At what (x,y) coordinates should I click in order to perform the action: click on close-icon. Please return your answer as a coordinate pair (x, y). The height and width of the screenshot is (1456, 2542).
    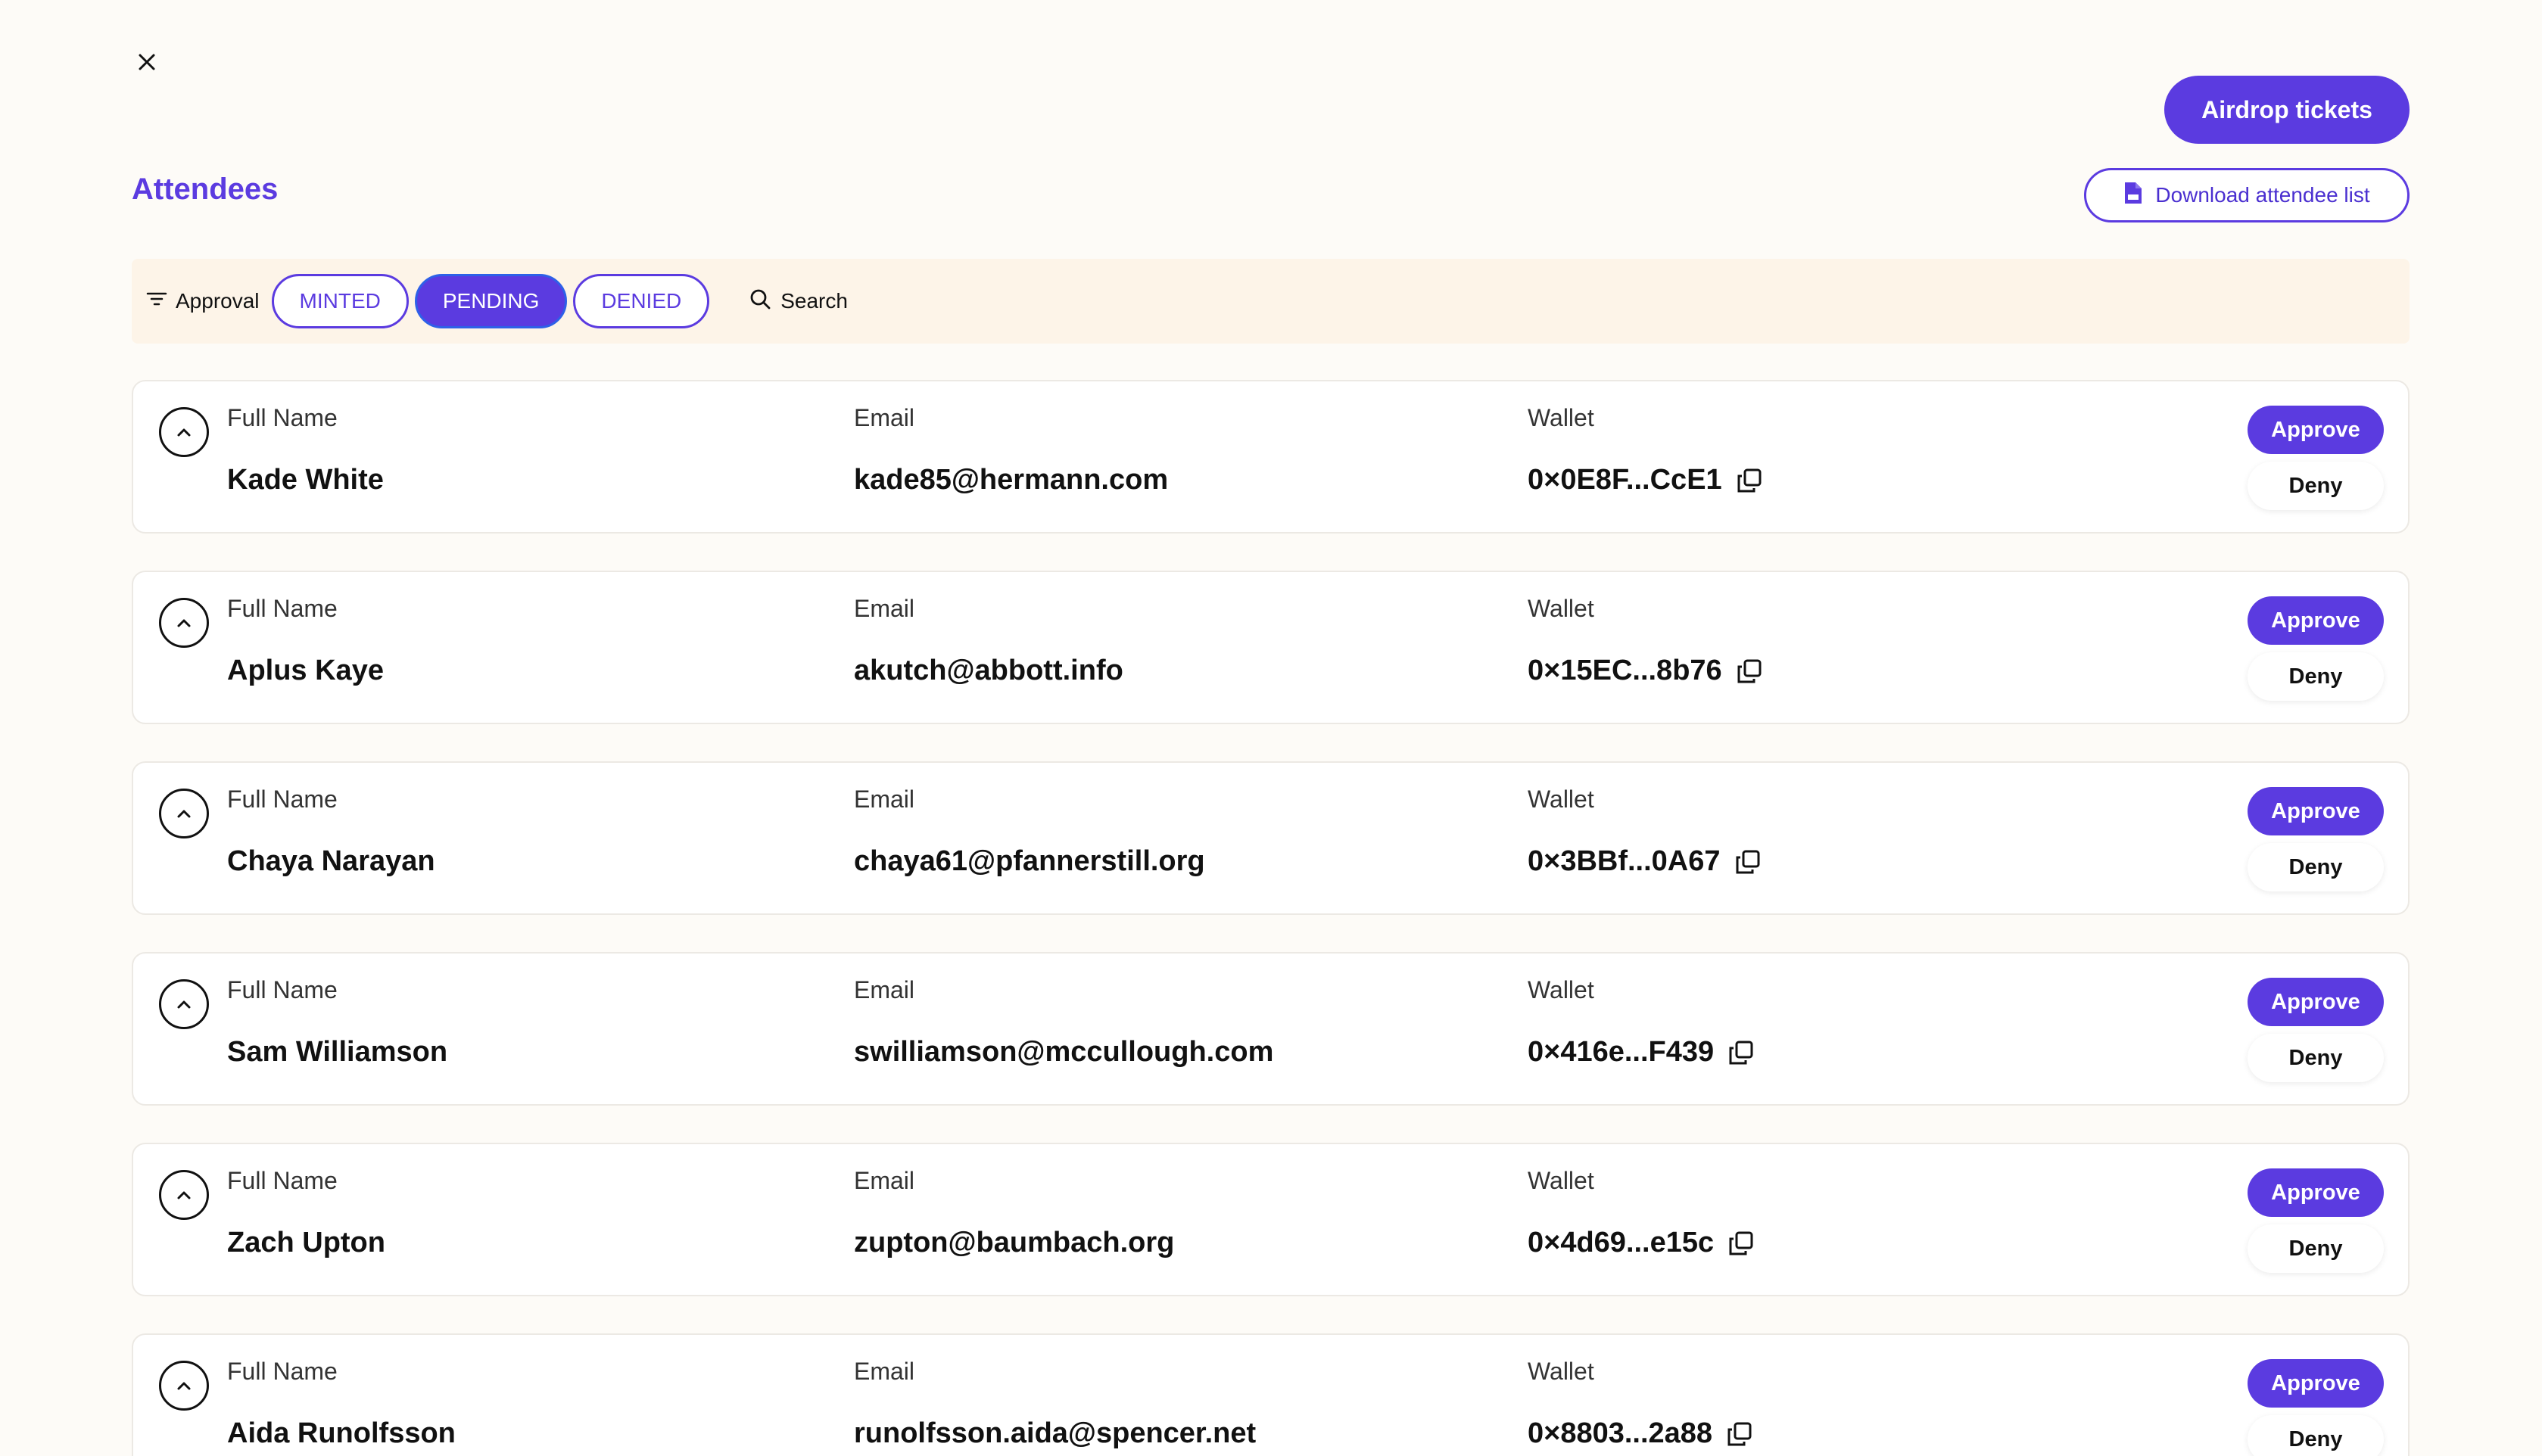
    Looking at the image, I should click on (147, 62).